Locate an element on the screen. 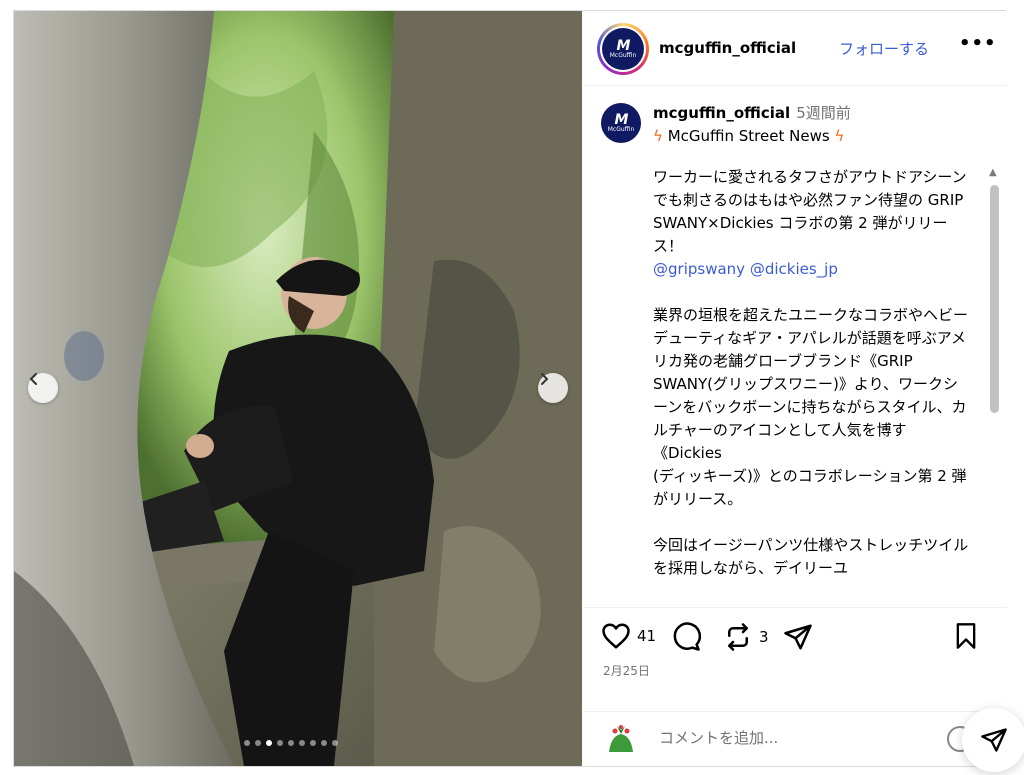 The image size is (1024, 775). current-user-avatar is located at coordinates (621, 740).